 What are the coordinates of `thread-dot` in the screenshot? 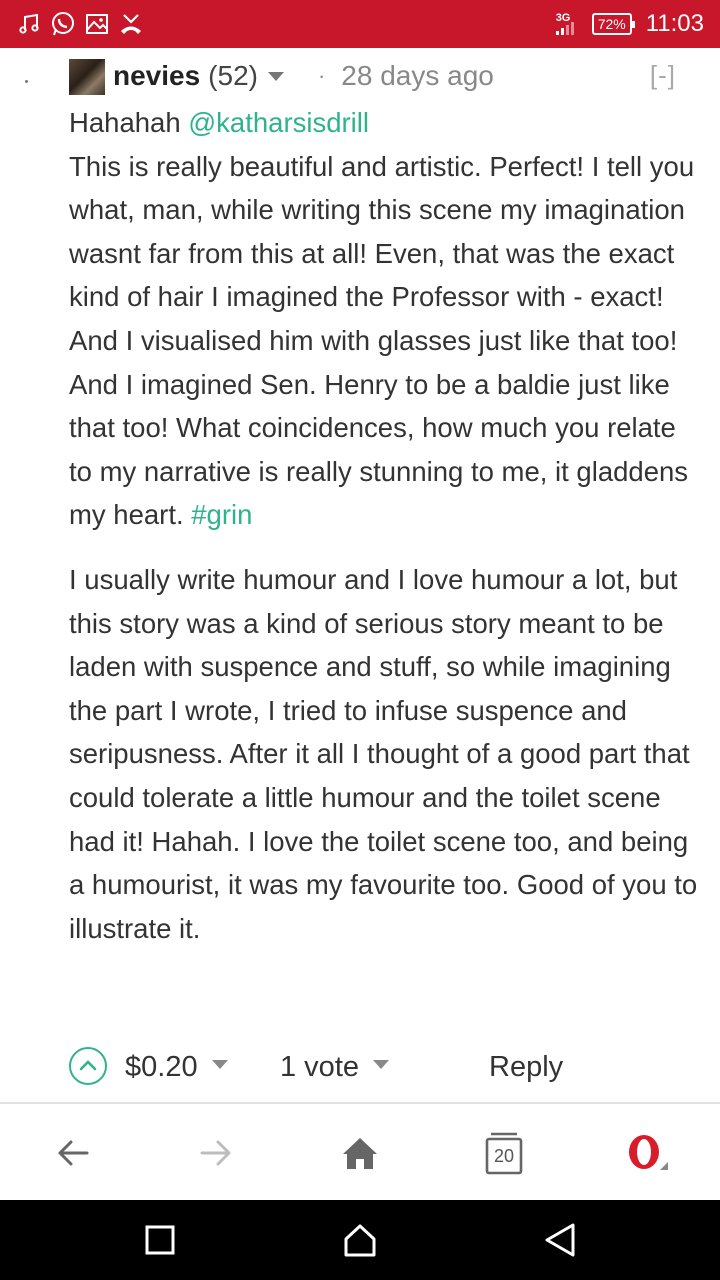 It's located at (26, 81).